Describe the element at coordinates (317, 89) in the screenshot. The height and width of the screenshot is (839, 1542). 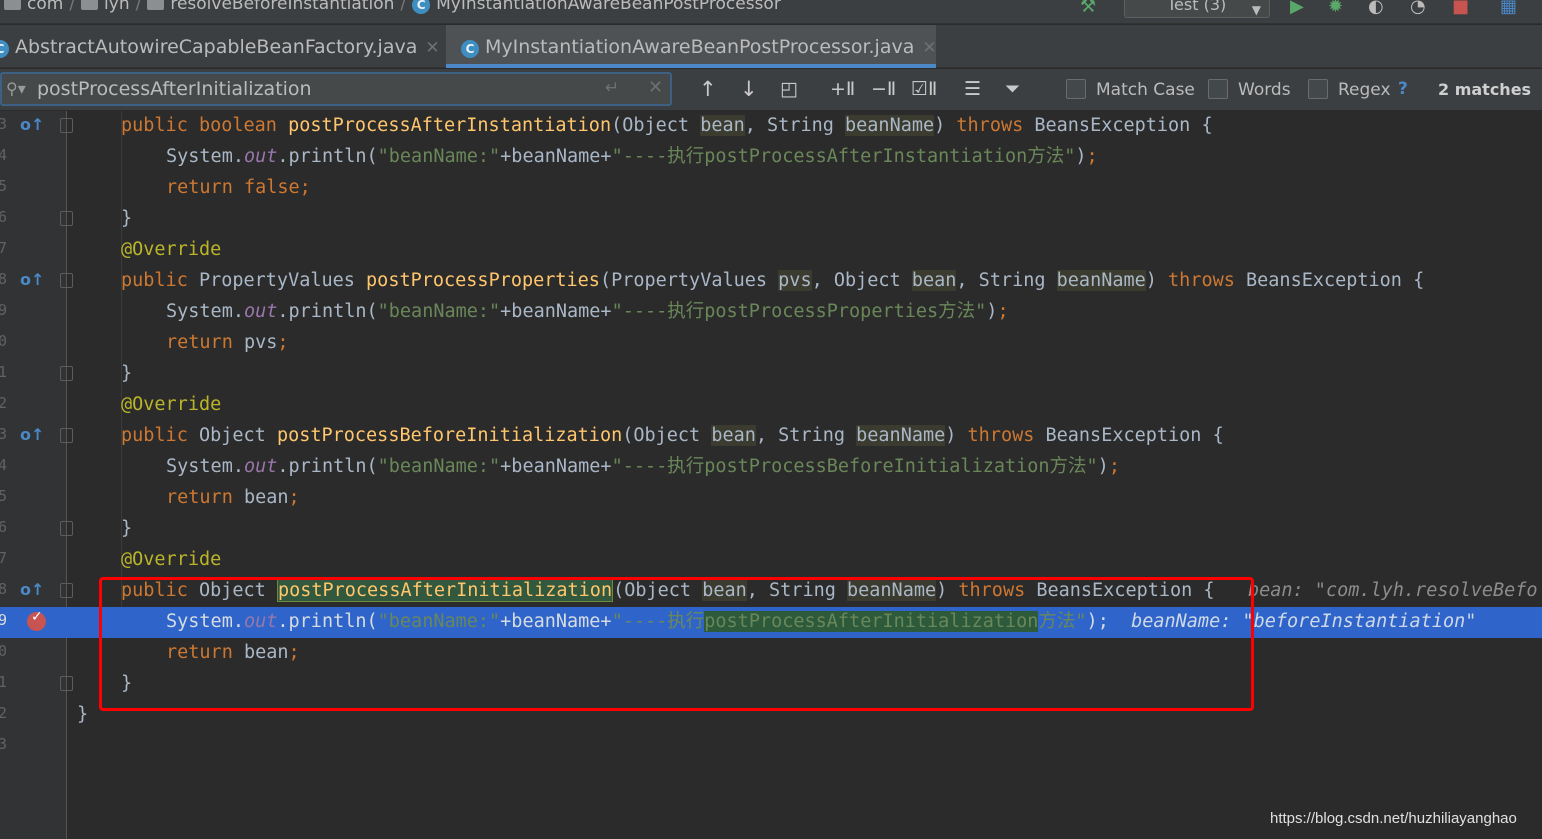
I see `search-input` at that location.